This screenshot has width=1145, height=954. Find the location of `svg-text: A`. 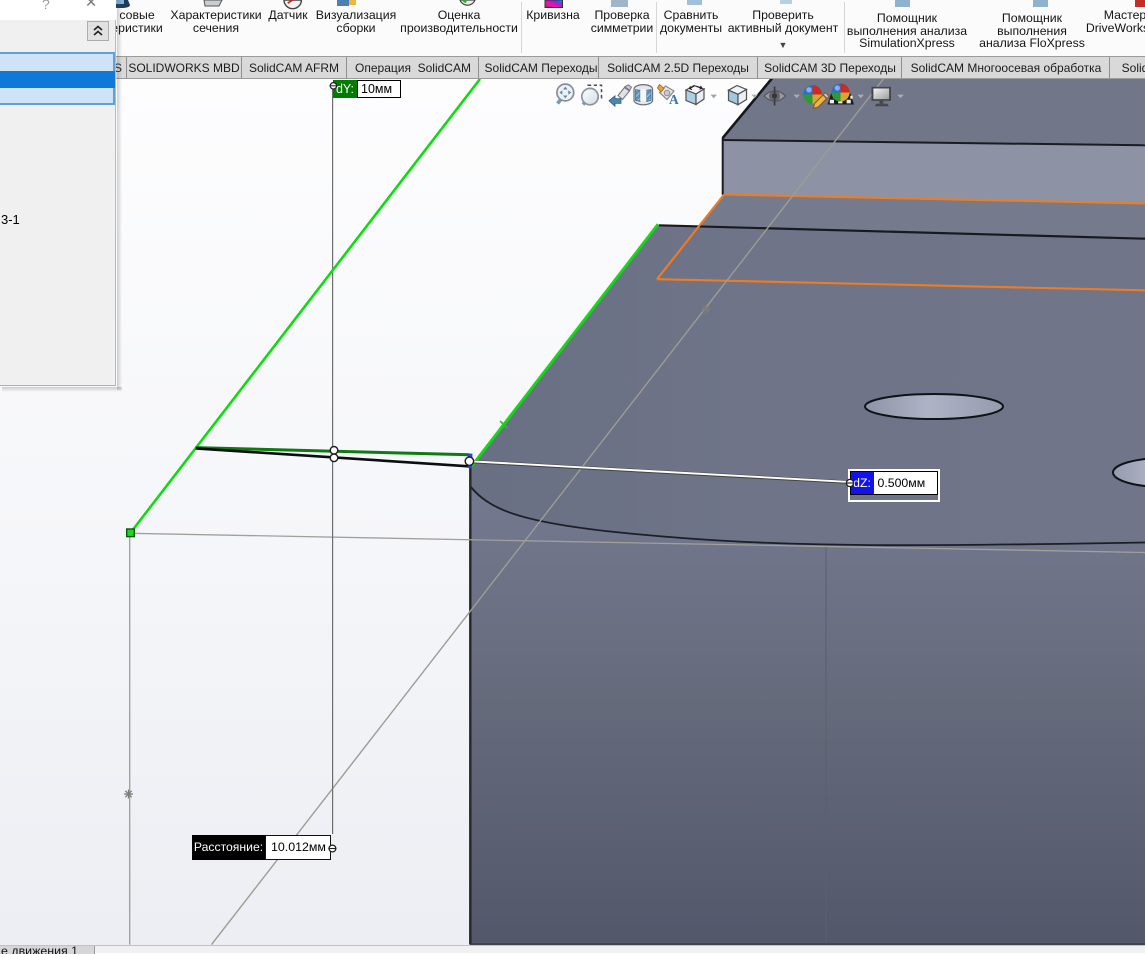

svg-text: A is located at coordinates (674, 99).